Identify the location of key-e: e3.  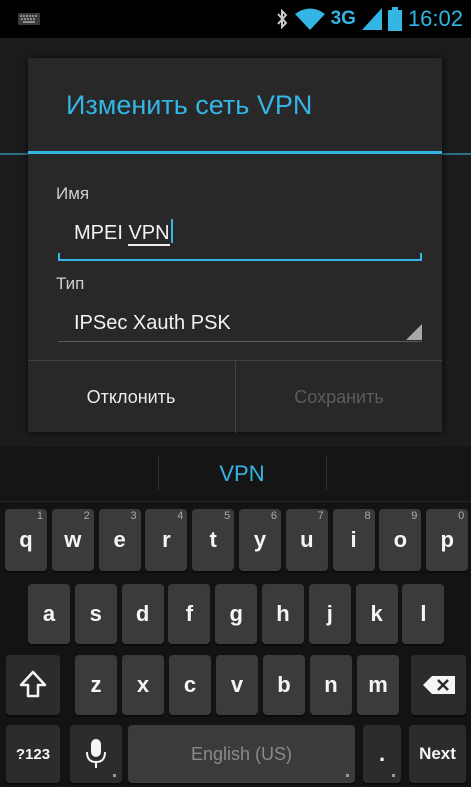
(119, 540).